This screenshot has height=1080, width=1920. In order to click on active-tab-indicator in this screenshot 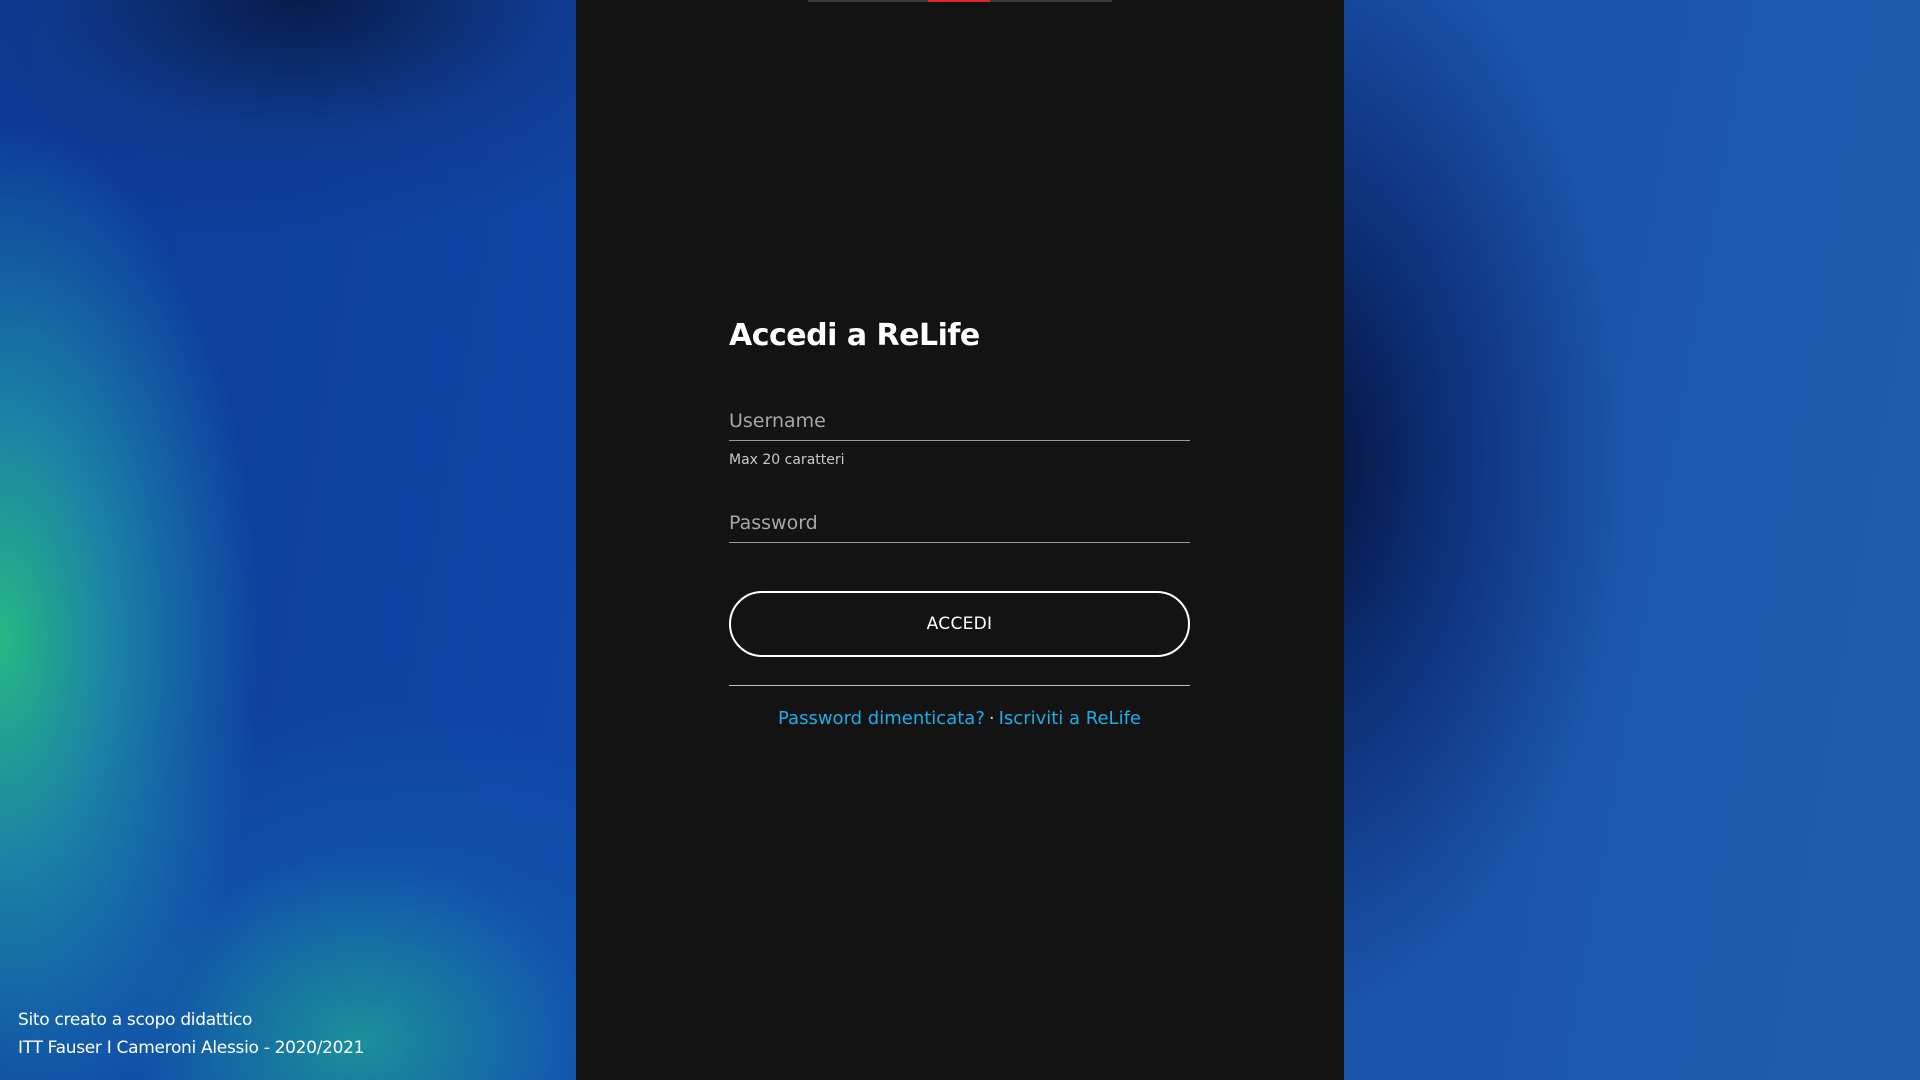, I will do `click(959, 1)`.